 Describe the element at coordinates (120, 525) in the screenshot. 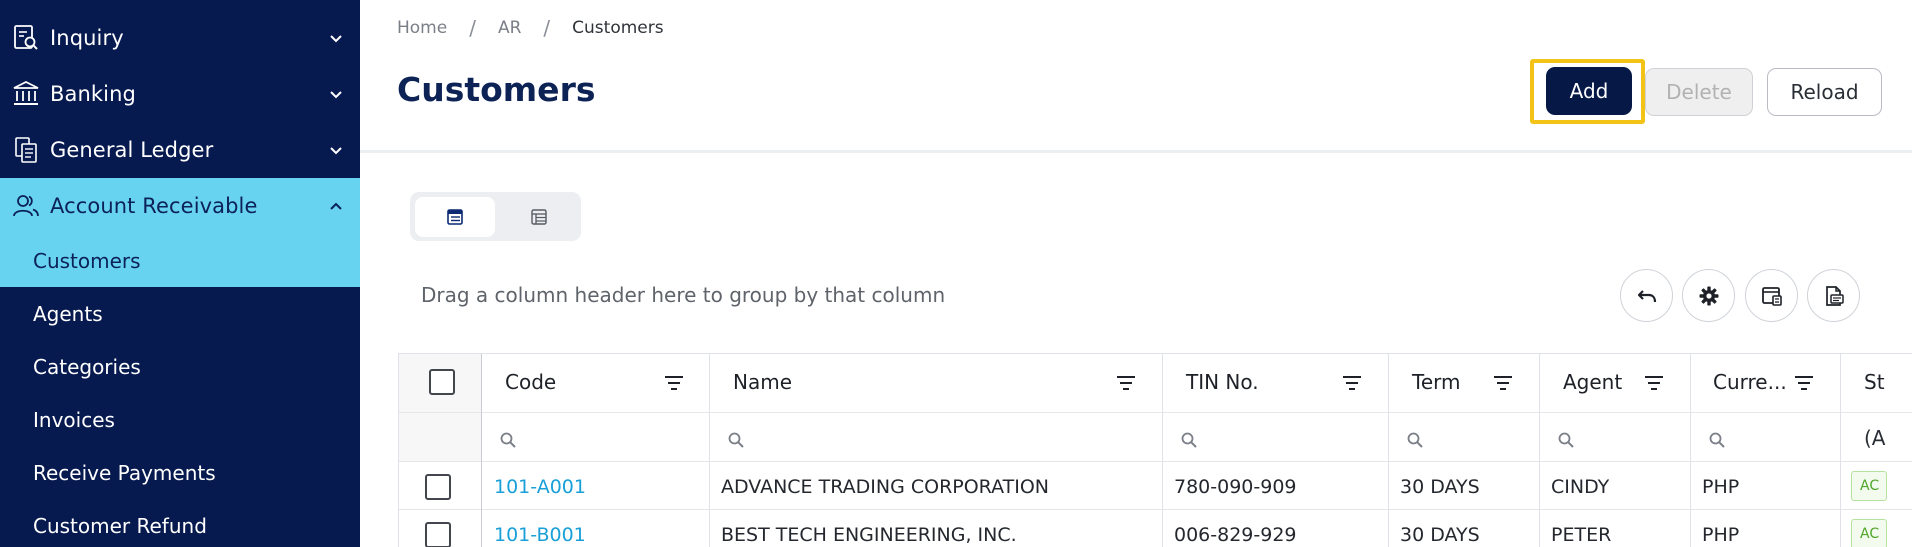

I see `sidebar-item-label: Customer Refund` at that location.